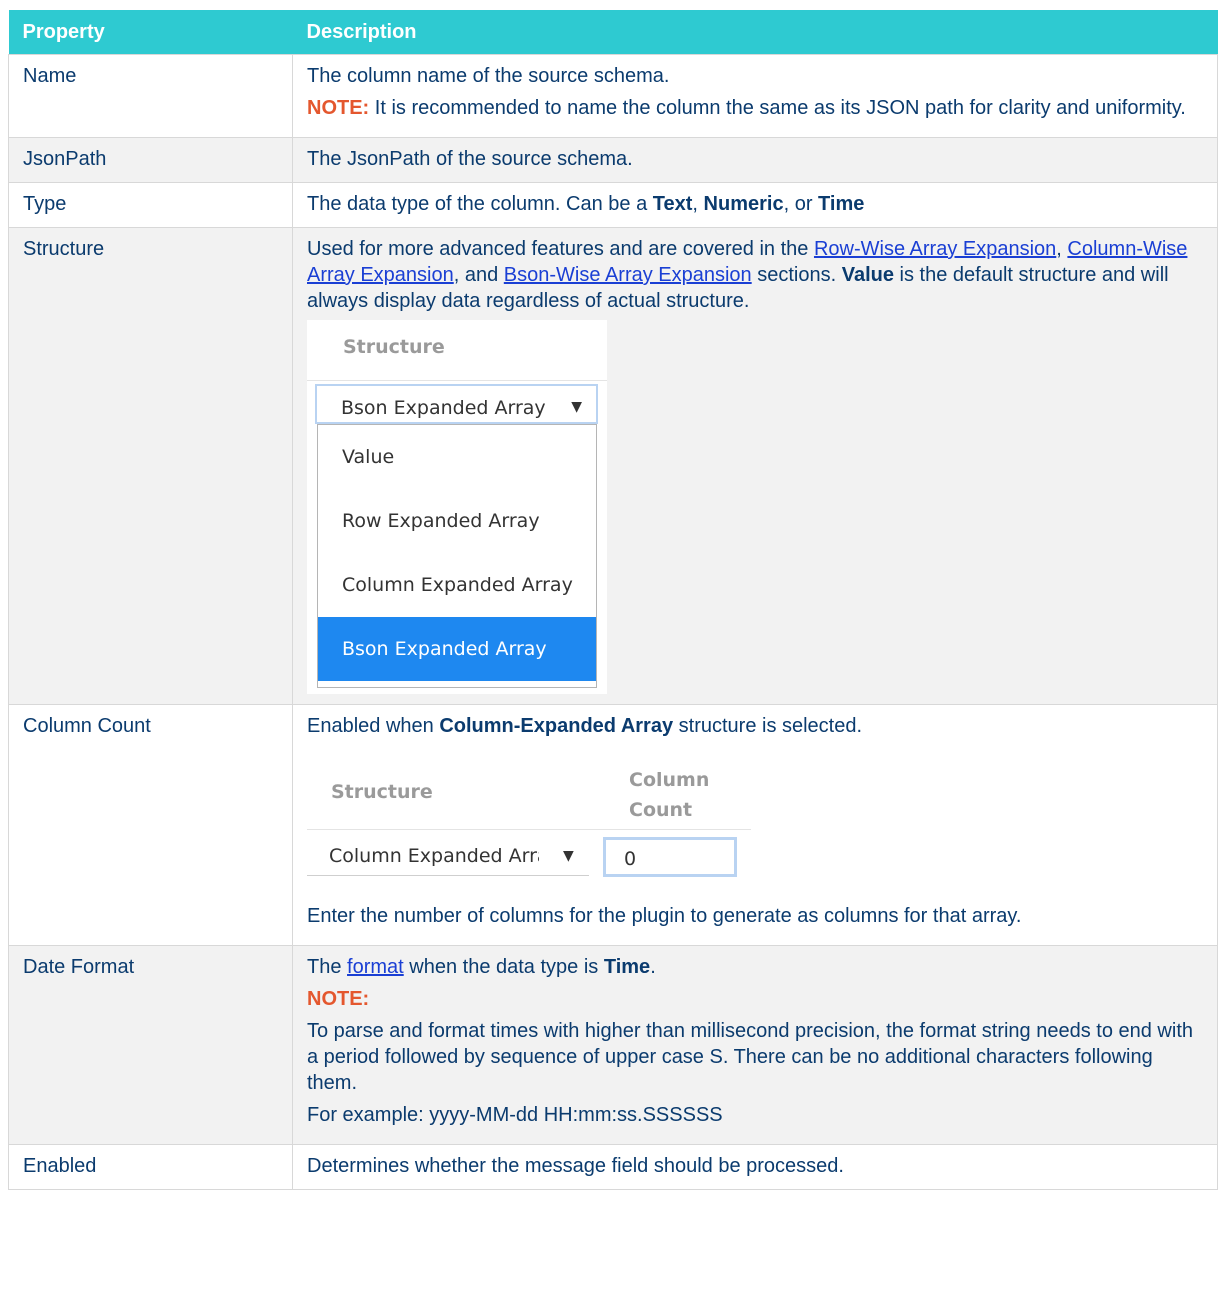 The height and width of the screenshot is (1311, 1218). I want to click on header-property: Property, so click(150, 32).